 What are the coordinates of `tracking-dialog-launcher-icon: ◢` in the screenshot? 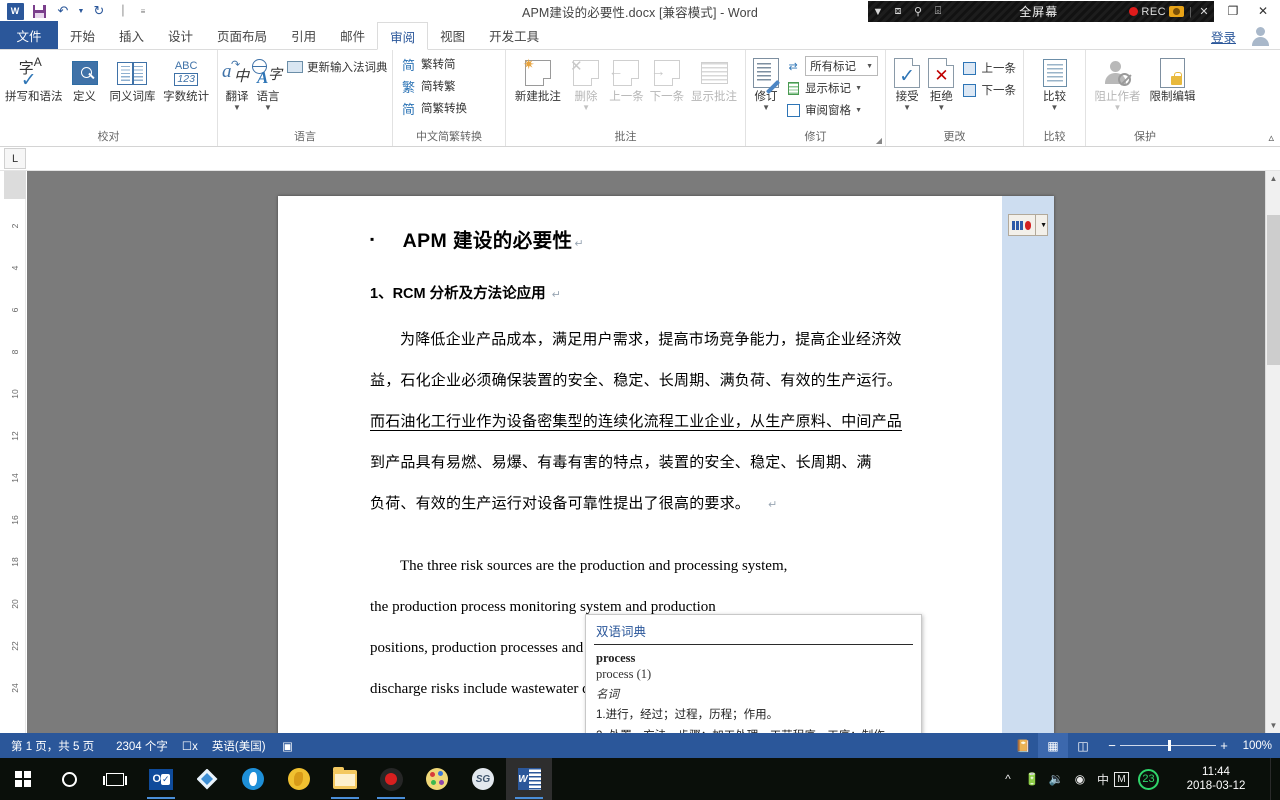 It's located at (879, 140).